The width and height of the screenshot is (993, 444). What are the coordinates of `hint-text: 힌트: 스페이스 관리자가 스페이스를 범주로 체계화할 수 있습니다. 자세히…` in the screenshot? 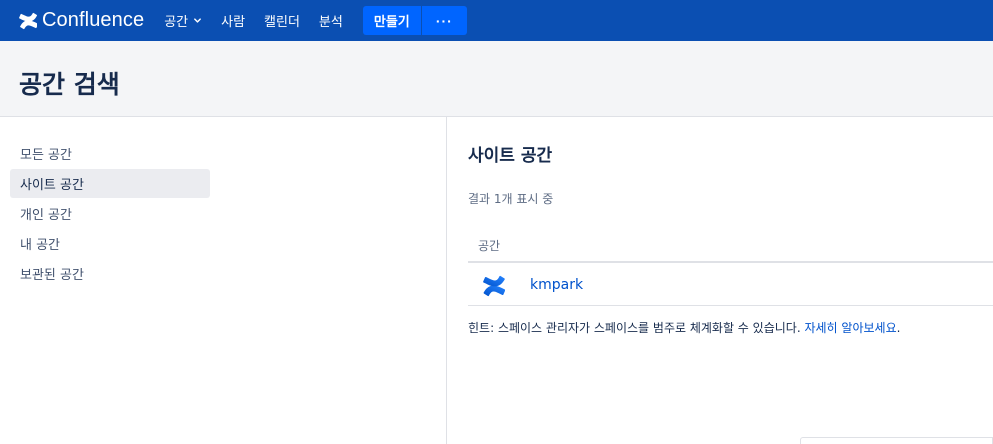 It's located at (684, 327).